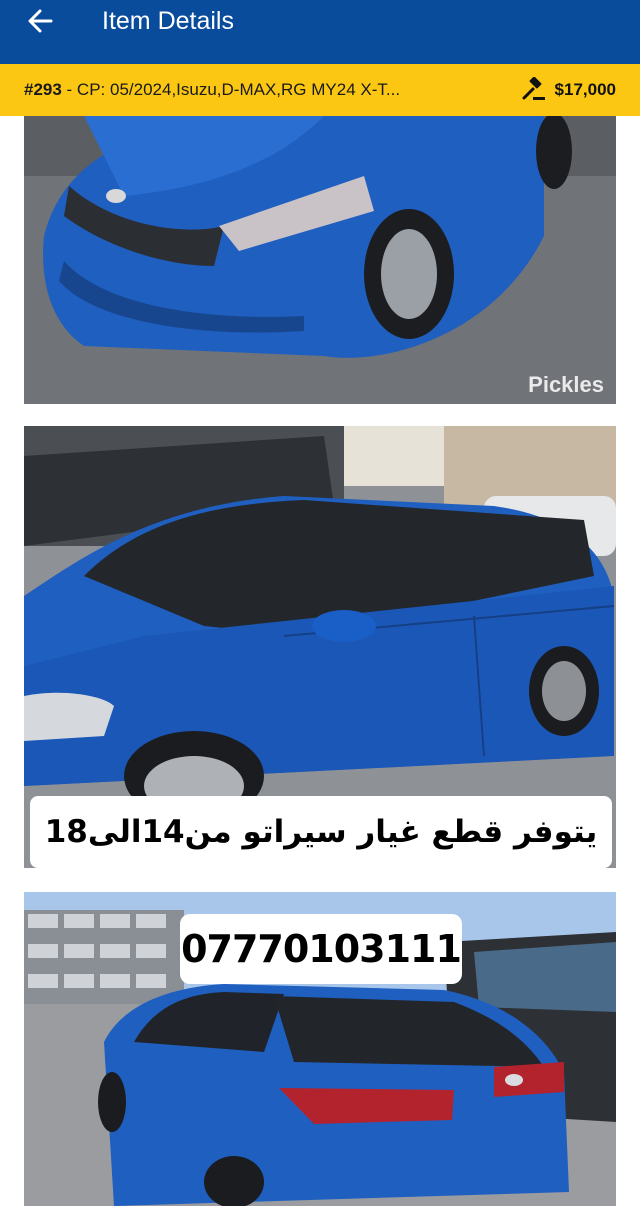  Describe the element at coordinates (566, 384) in the screenshot. I see `photo-watermark: Pickles` at that location.